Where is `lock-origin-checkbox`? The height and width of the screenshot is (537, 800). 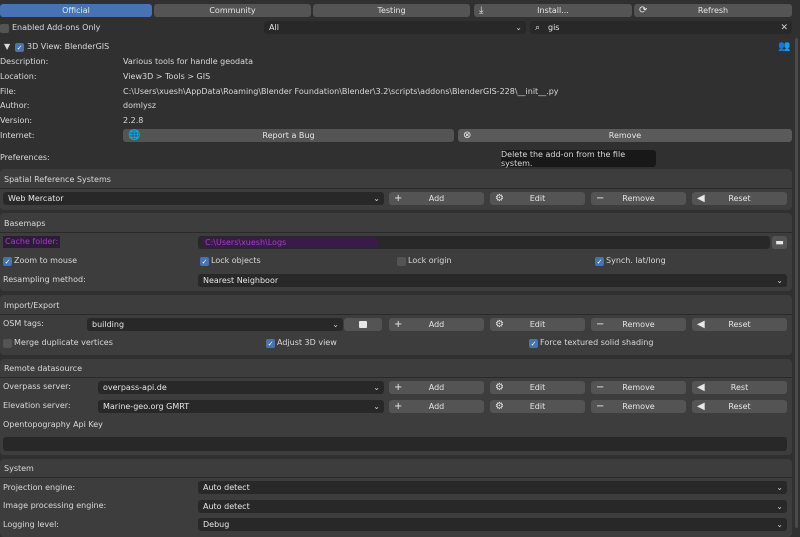
lock-origin-checkbox is located at coordinates (401, 261).